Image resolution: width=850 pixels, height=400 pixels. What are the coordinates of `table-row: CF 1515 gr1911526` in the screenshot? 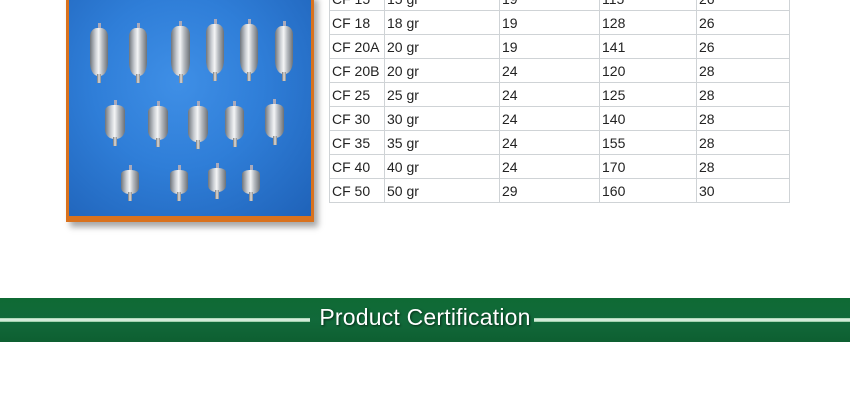 It's located at (559, 5).